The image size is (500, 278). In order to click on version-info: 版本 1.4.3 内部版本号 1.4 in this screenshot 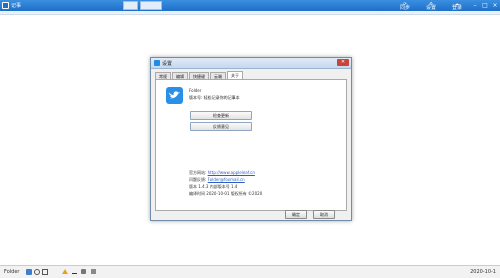, I will do `click(213, 186)`.